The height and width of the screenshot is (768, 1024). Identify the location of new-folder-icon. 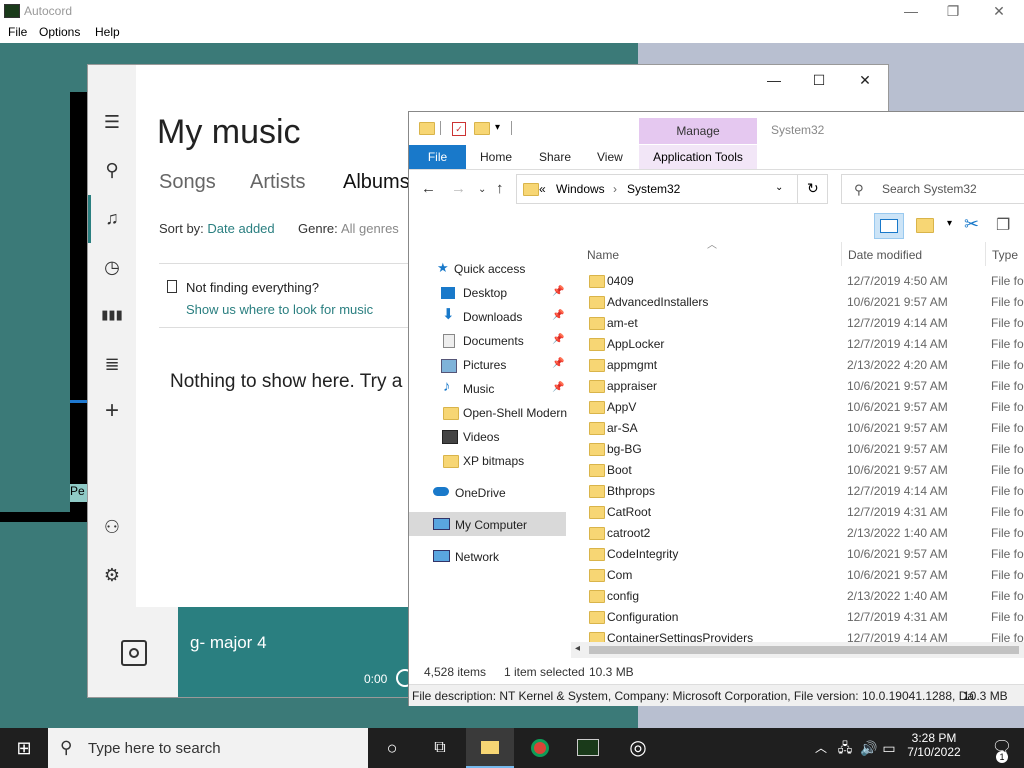
(482, 128).